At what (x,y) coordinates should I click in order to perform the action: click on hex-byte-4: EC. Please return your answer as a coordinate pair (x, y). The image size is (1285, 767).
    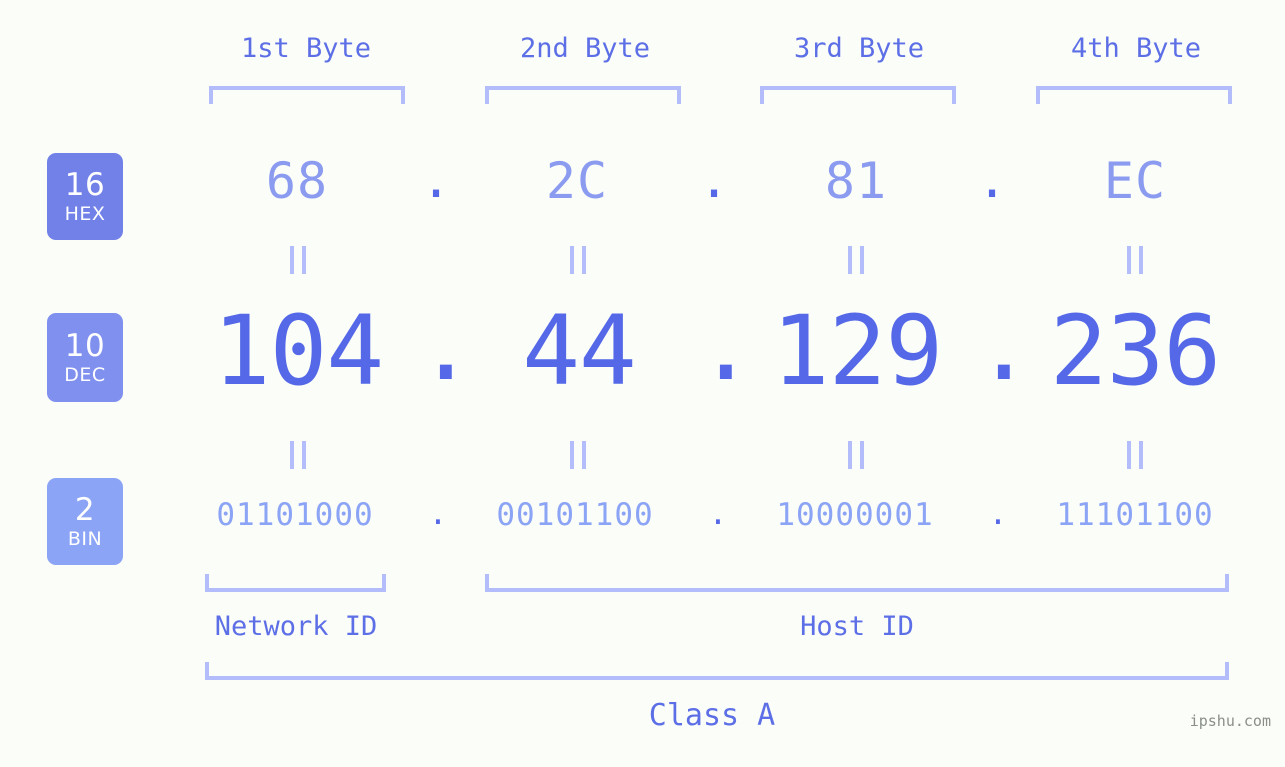
    Looking at the image, I should click on (1135, 181).